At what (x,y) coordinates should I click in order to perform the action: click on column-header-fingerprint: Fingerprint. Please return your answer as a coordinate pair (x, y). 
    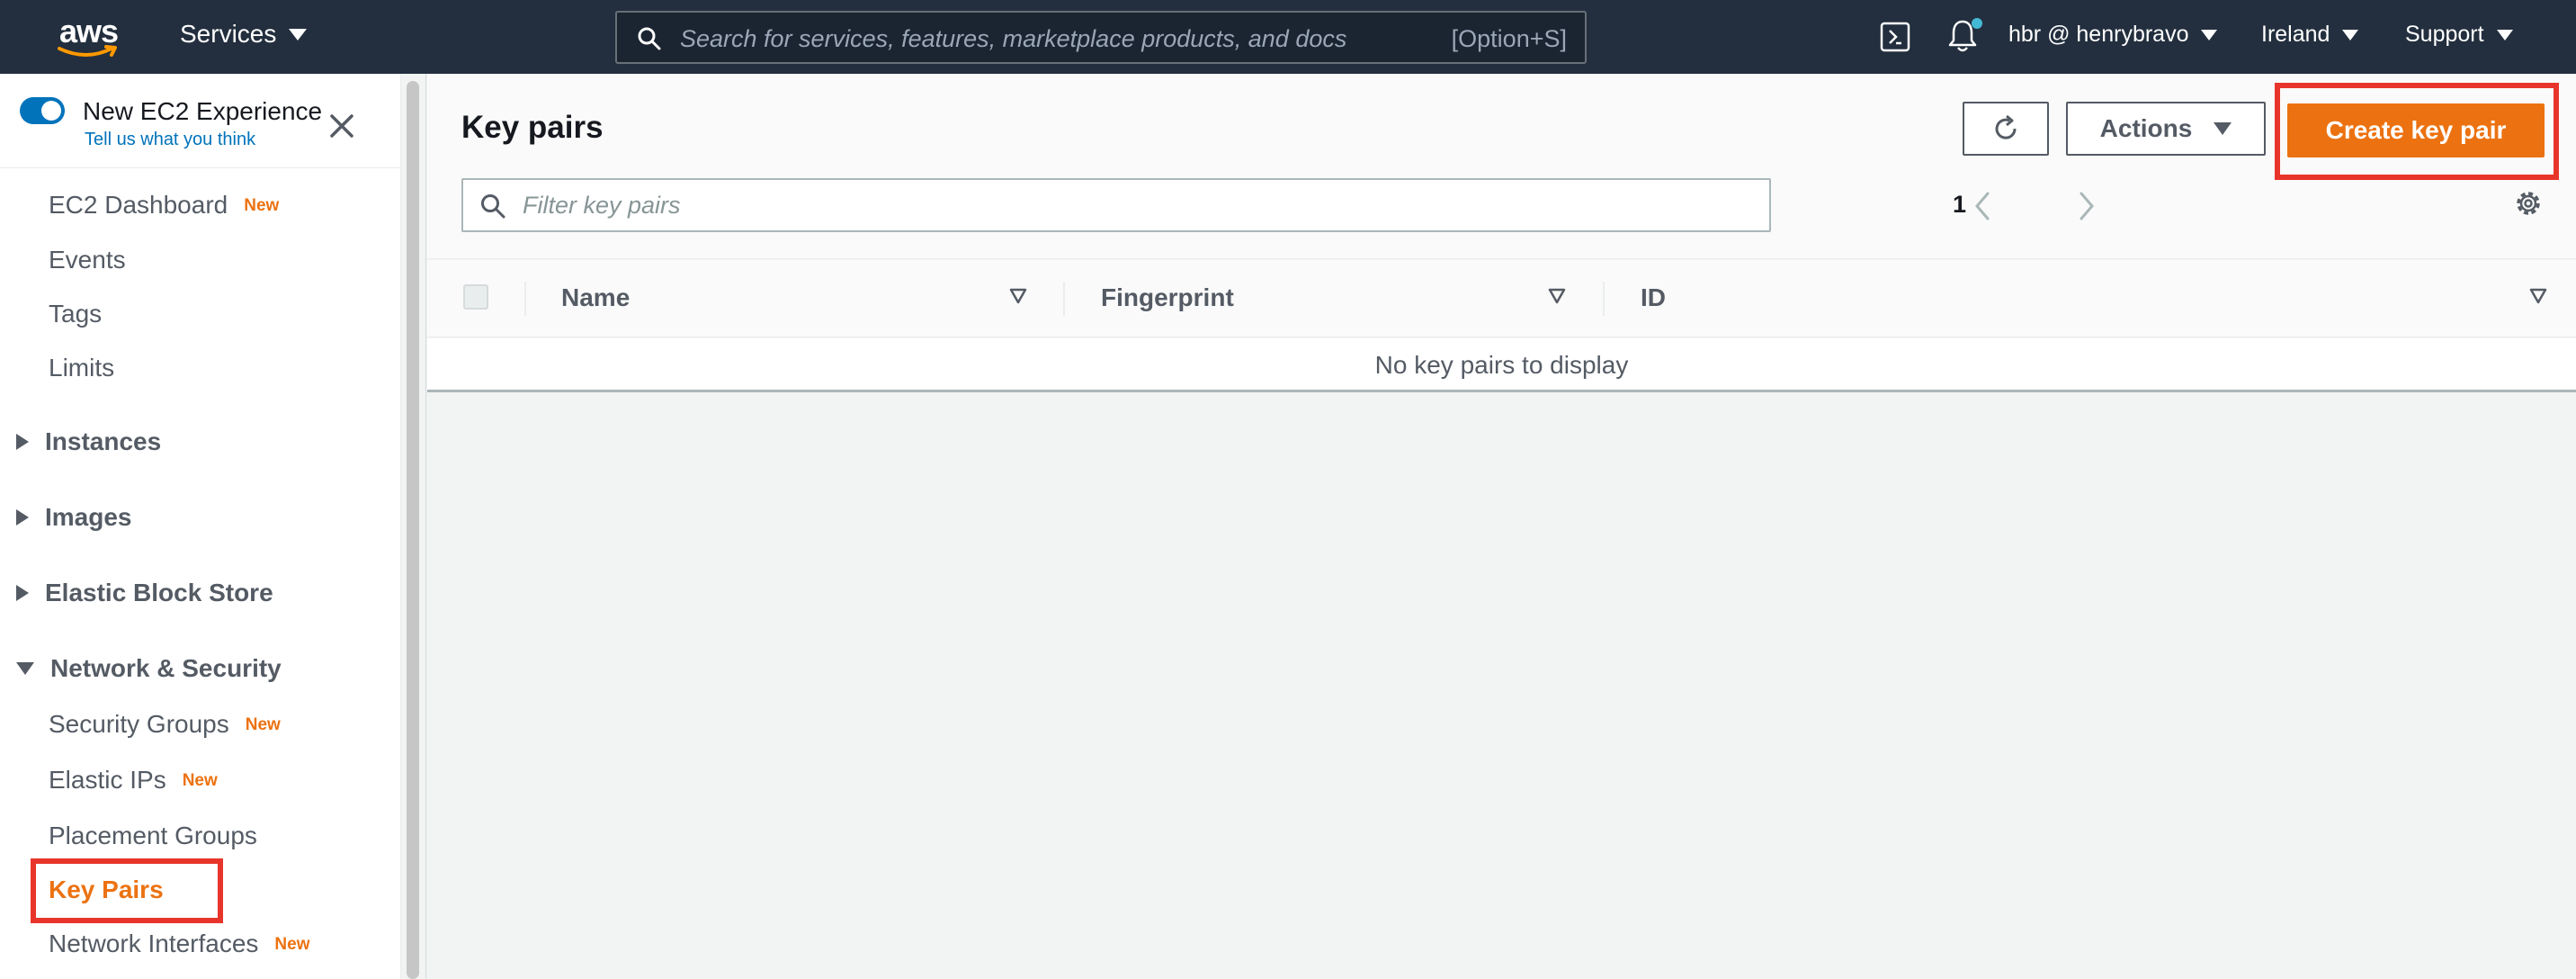
    Looking at the image, I should click on (1167, 297).